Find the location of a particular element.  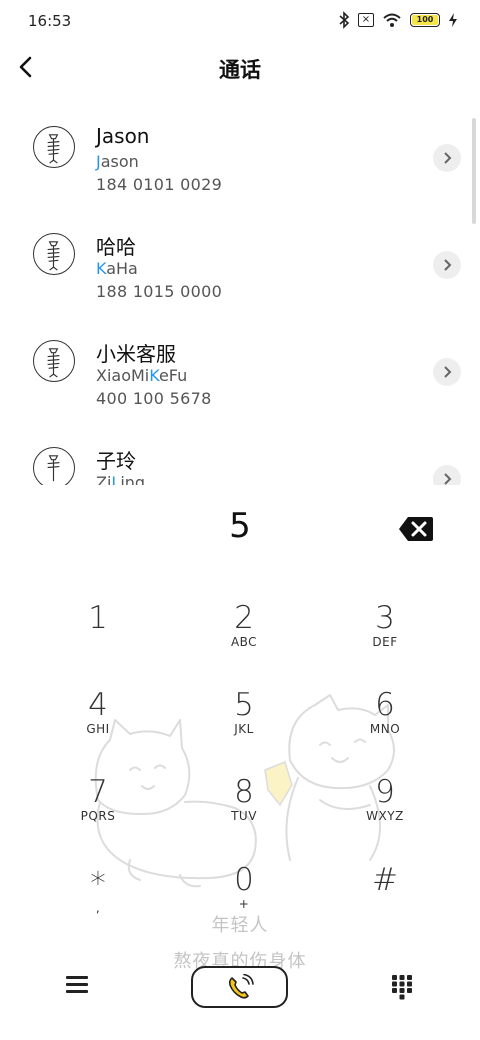

contact-name: 小米客服 is located at coordinates (136, 354).